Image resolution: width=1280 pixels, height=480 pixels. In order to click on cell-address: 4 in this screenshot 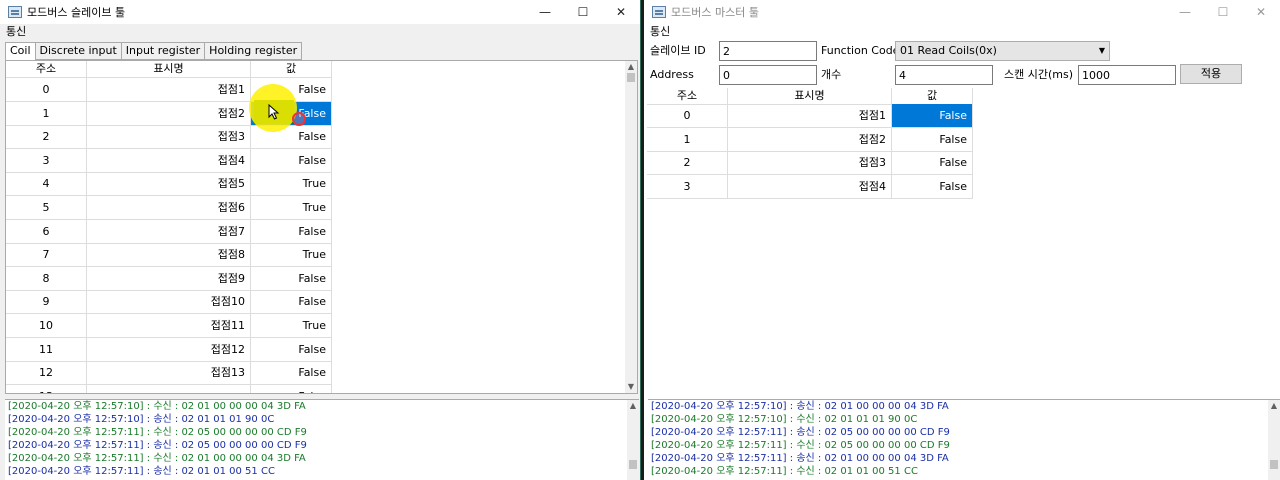, I will do `click(46, 184)`.